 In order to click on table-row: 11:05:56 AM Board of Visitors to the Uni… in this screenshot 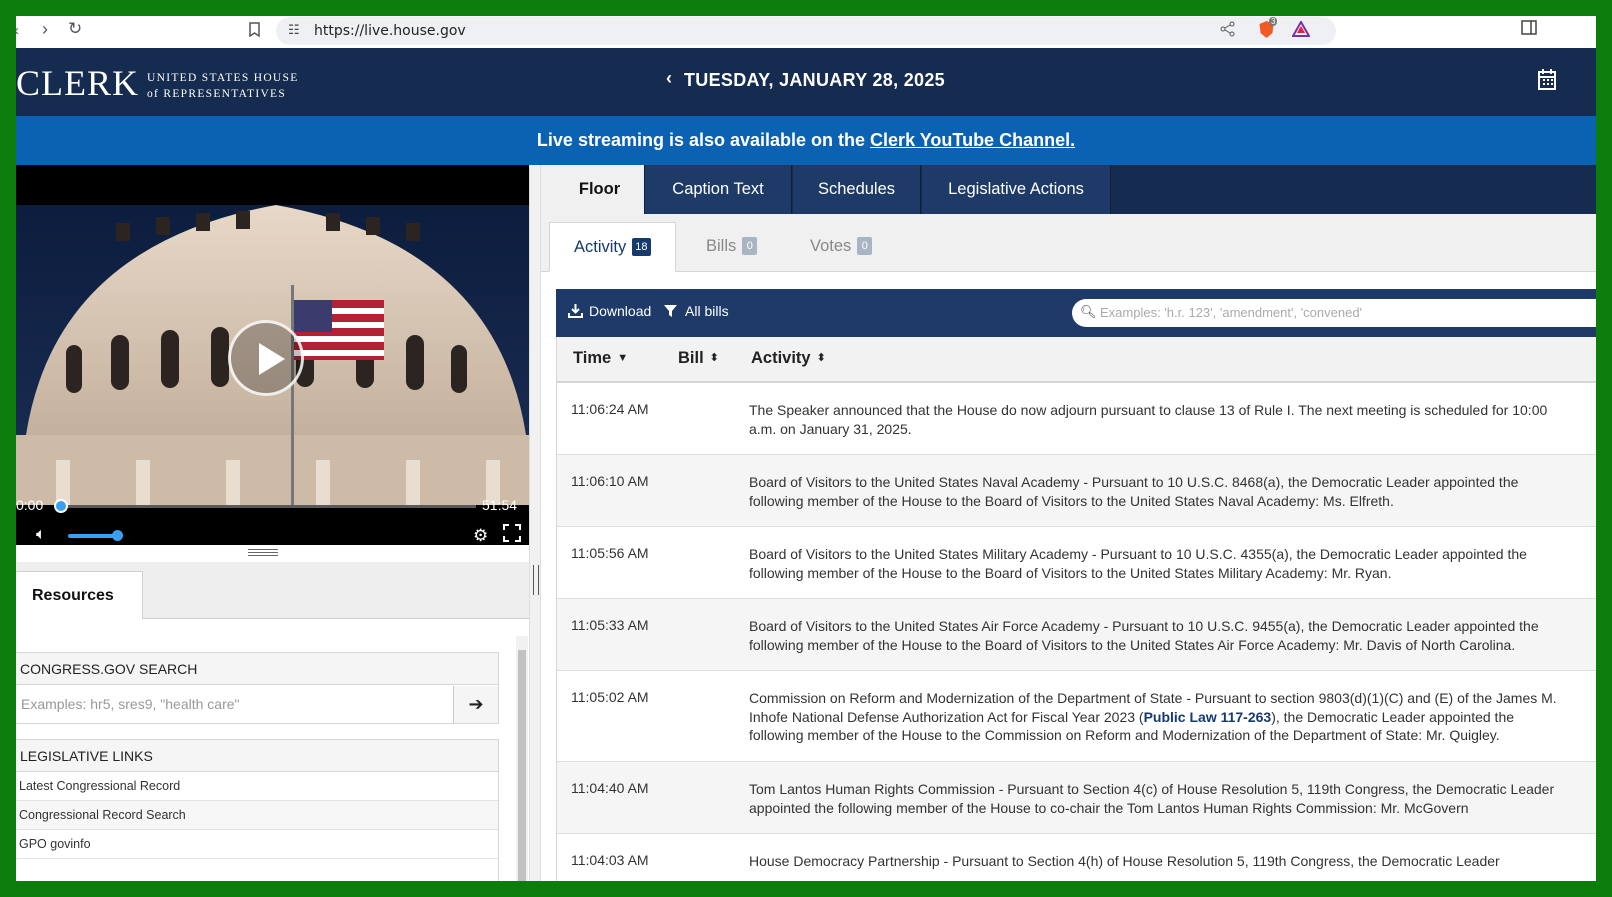, I will do `click(1076, 563)`.